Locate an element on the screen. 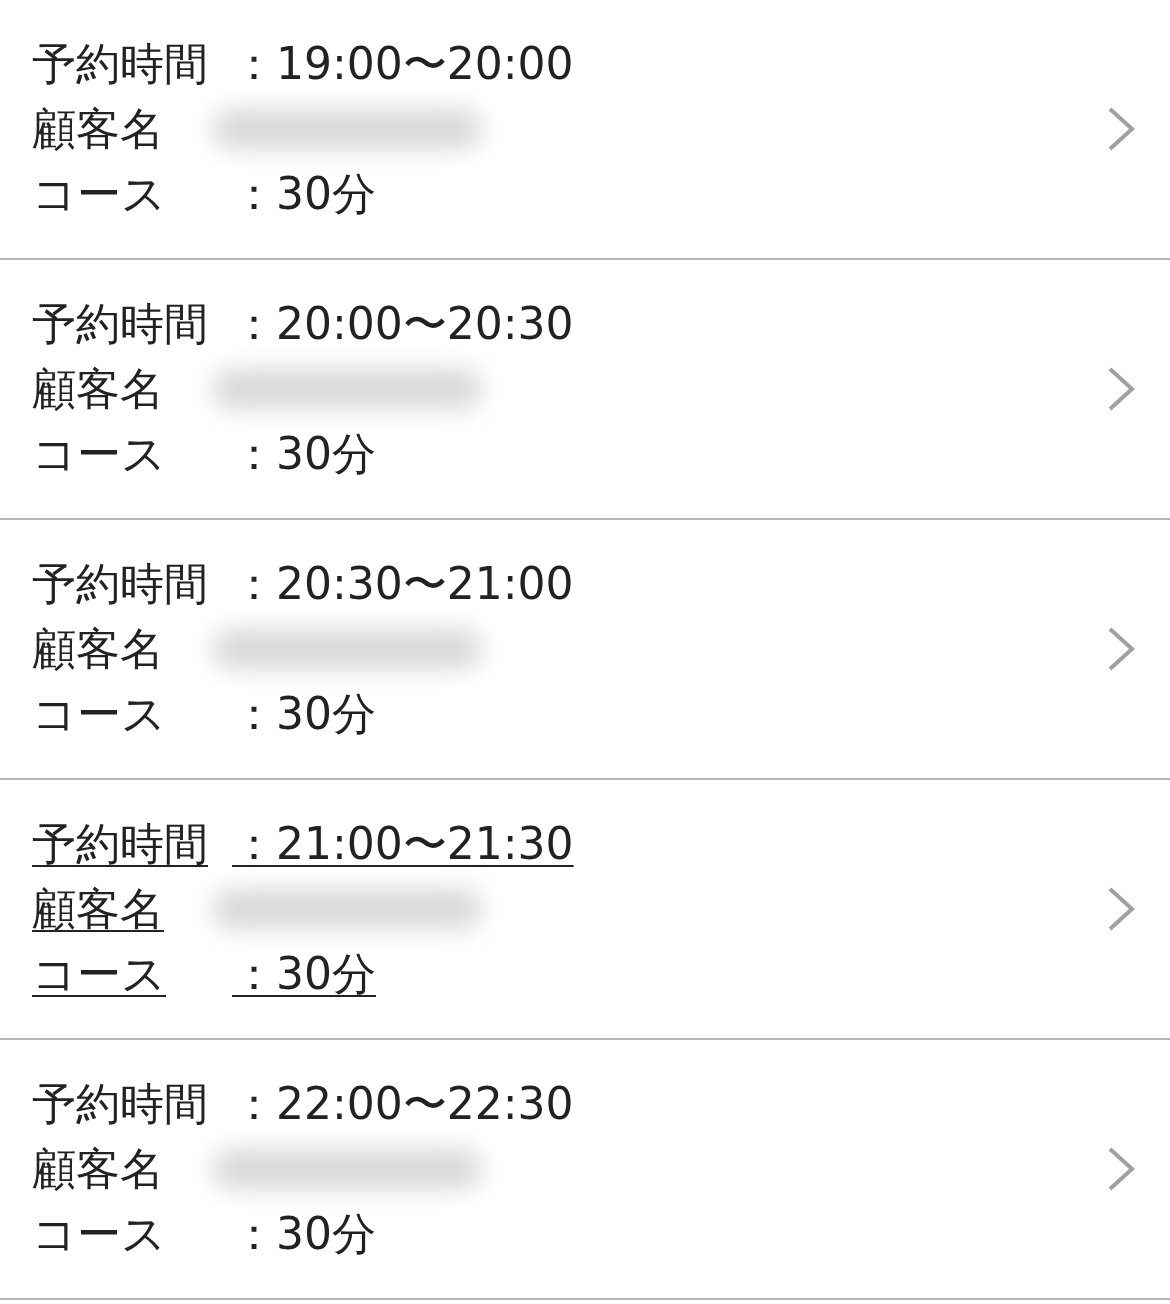 The height and width of the screenshot is (1304, 1170). field-value: ：20:30〜21:00 is located at coordinates (403, 584).